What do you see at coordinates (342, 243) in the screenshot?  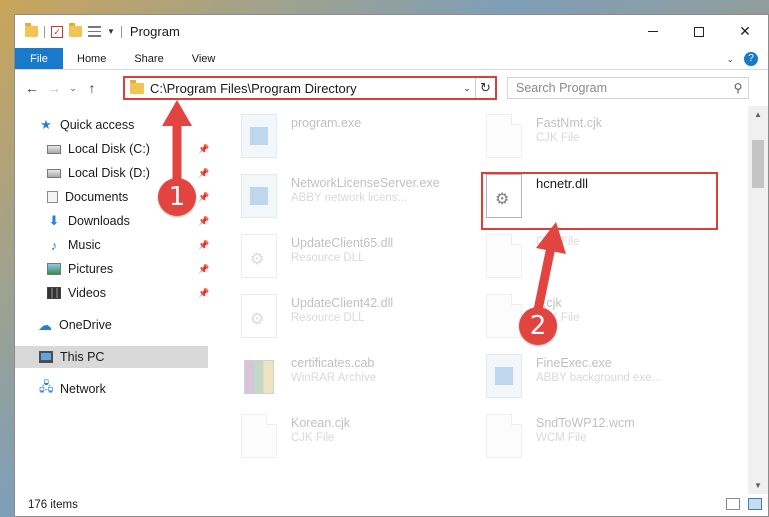 I see `file-name: UpdateClient65.dll` at bounding box center [342, 243].